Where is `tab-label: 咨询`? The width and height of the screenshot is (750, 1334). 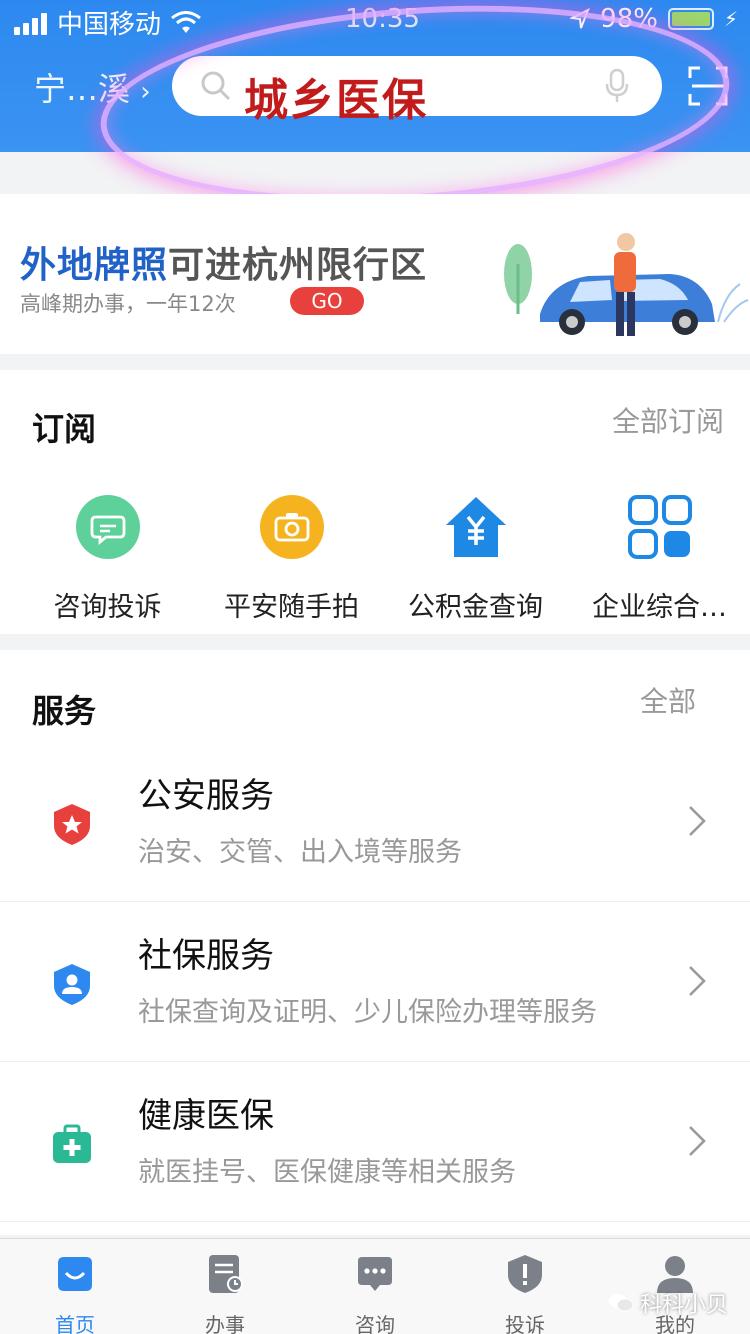 tab-label: 咨询 is located at coordinates (375, 1323).